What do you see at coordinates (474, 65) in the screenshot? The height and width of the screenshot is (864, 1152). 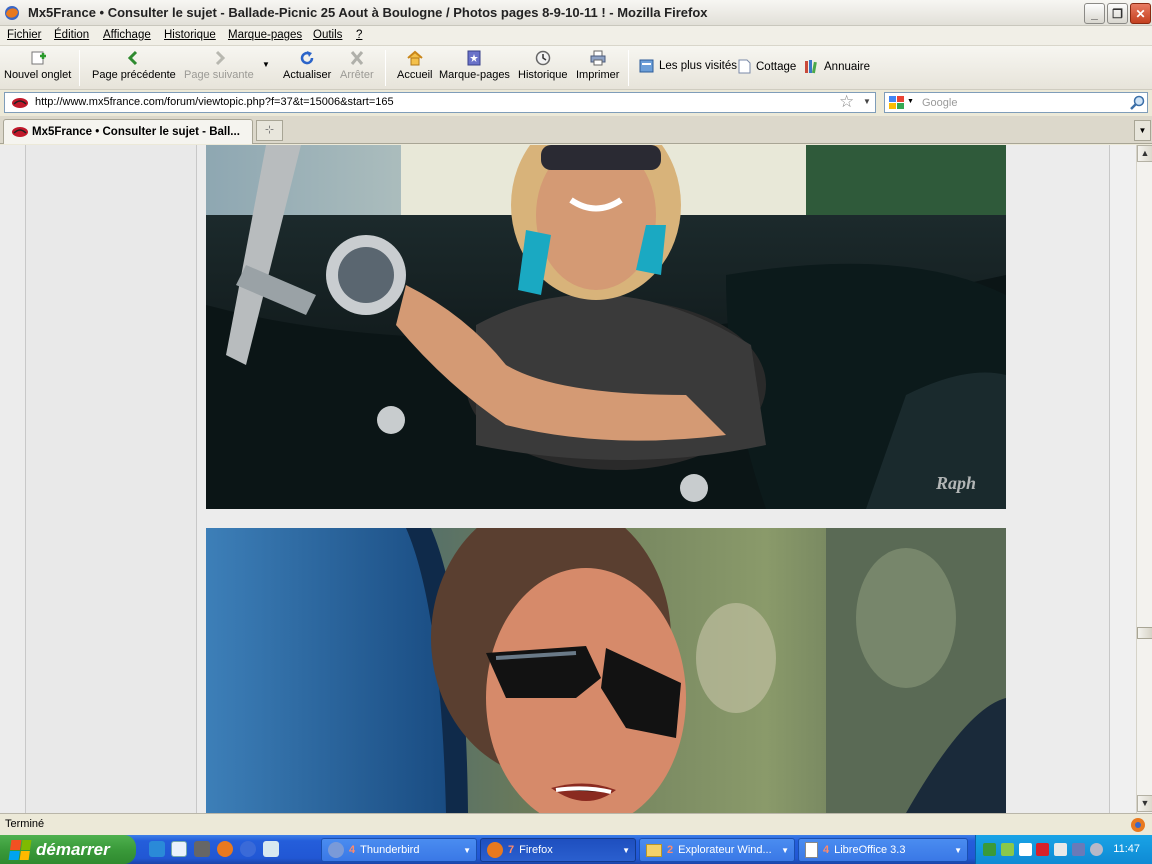 I see `bookmarks-button: Marque-pages` at bounding box center [474, 65].